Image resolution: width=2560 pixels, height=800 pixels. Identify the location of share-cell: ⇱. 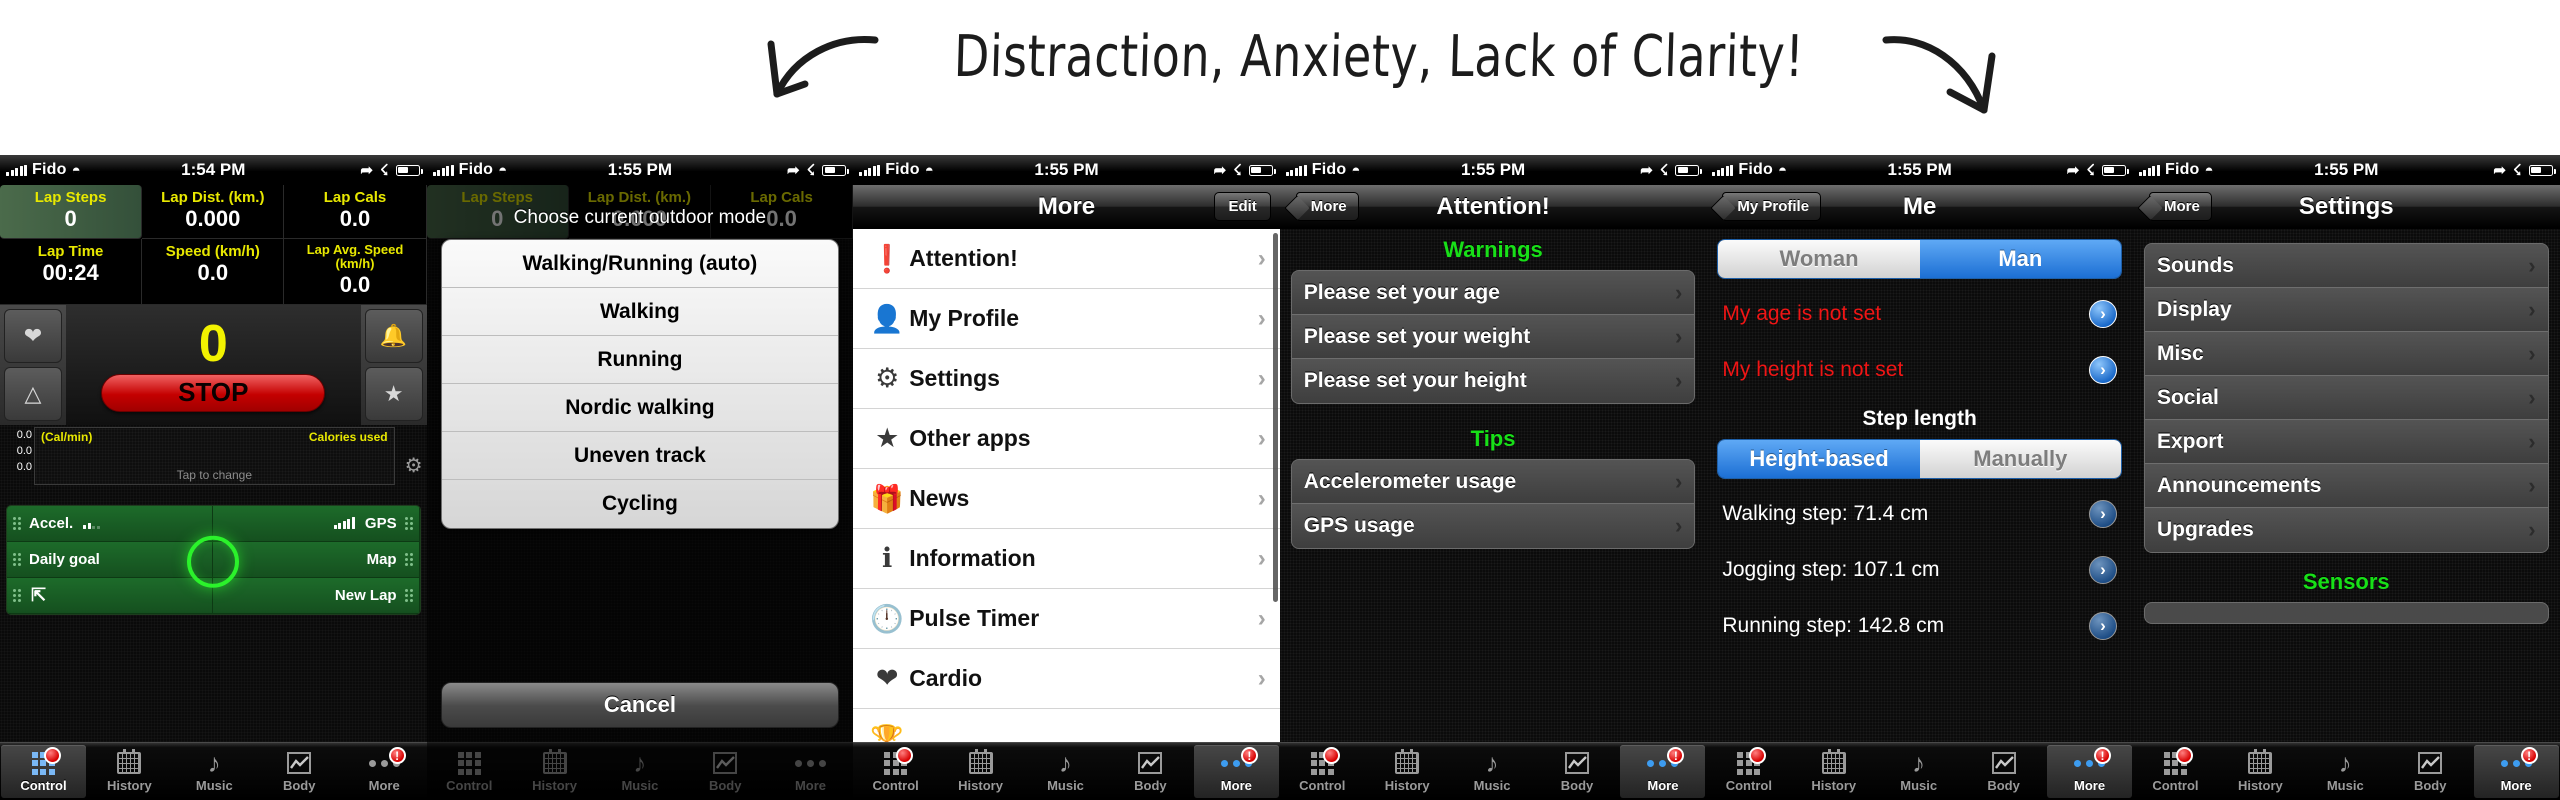
(110, 595).